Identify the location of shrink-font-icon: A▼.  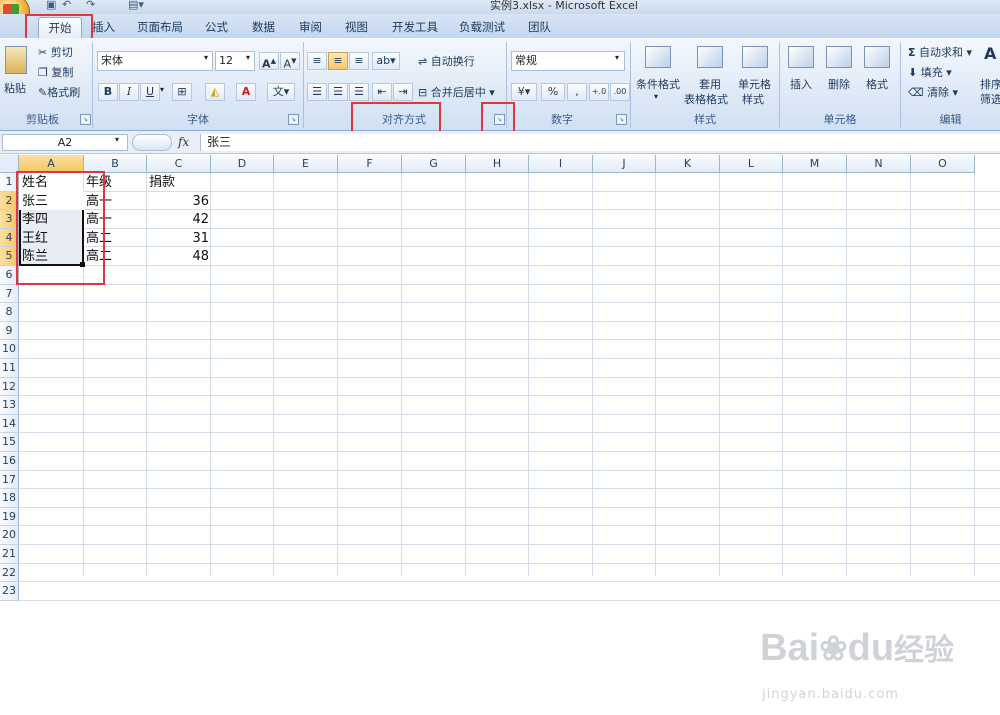
(290, 61).